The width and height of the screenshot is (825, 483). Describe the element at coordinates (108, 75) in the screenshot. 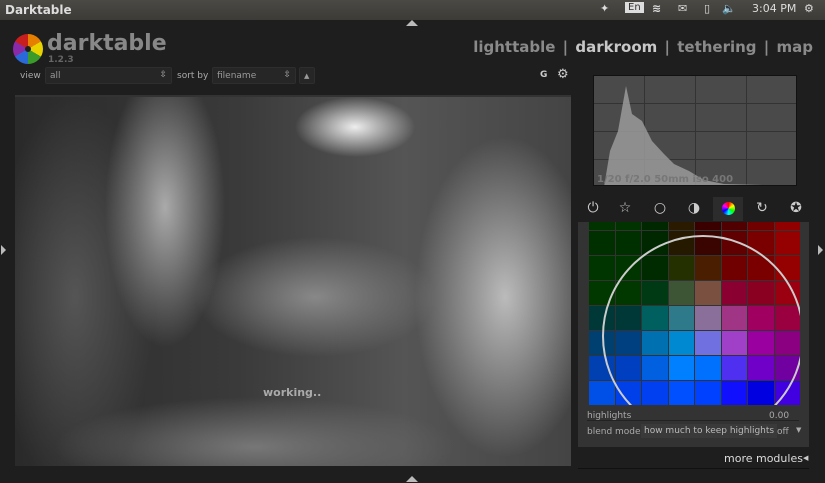

I see `view-filter-combo: all ⇳` at that location.